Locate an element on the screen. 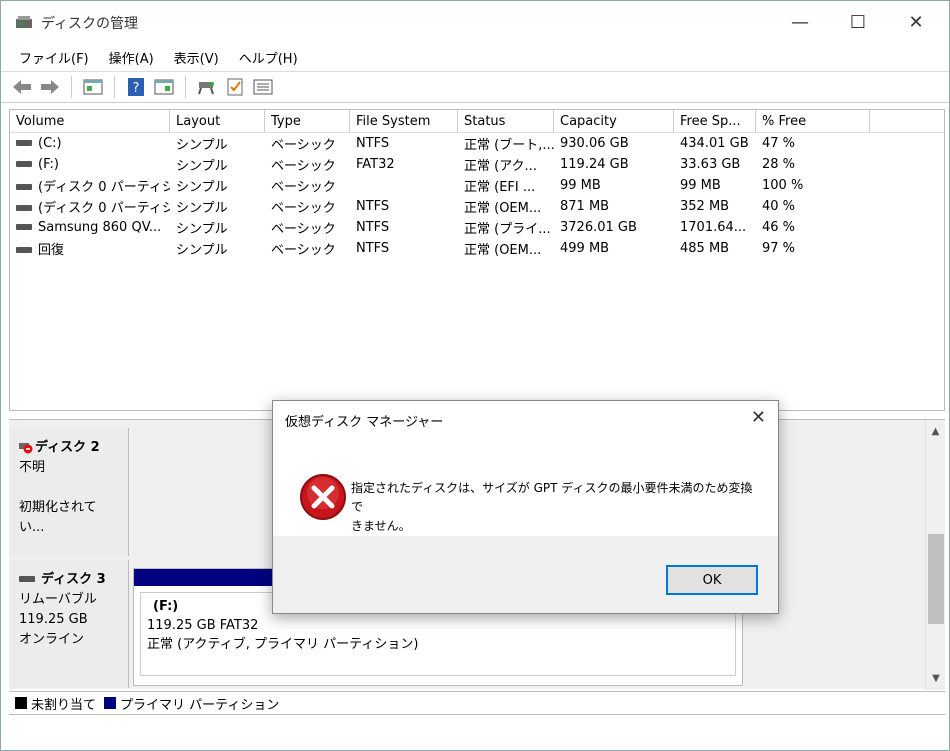 Image resolution: width=950 pixels, height=751 pixels. disk-management-app-icon is located at coordinates (24, 23).